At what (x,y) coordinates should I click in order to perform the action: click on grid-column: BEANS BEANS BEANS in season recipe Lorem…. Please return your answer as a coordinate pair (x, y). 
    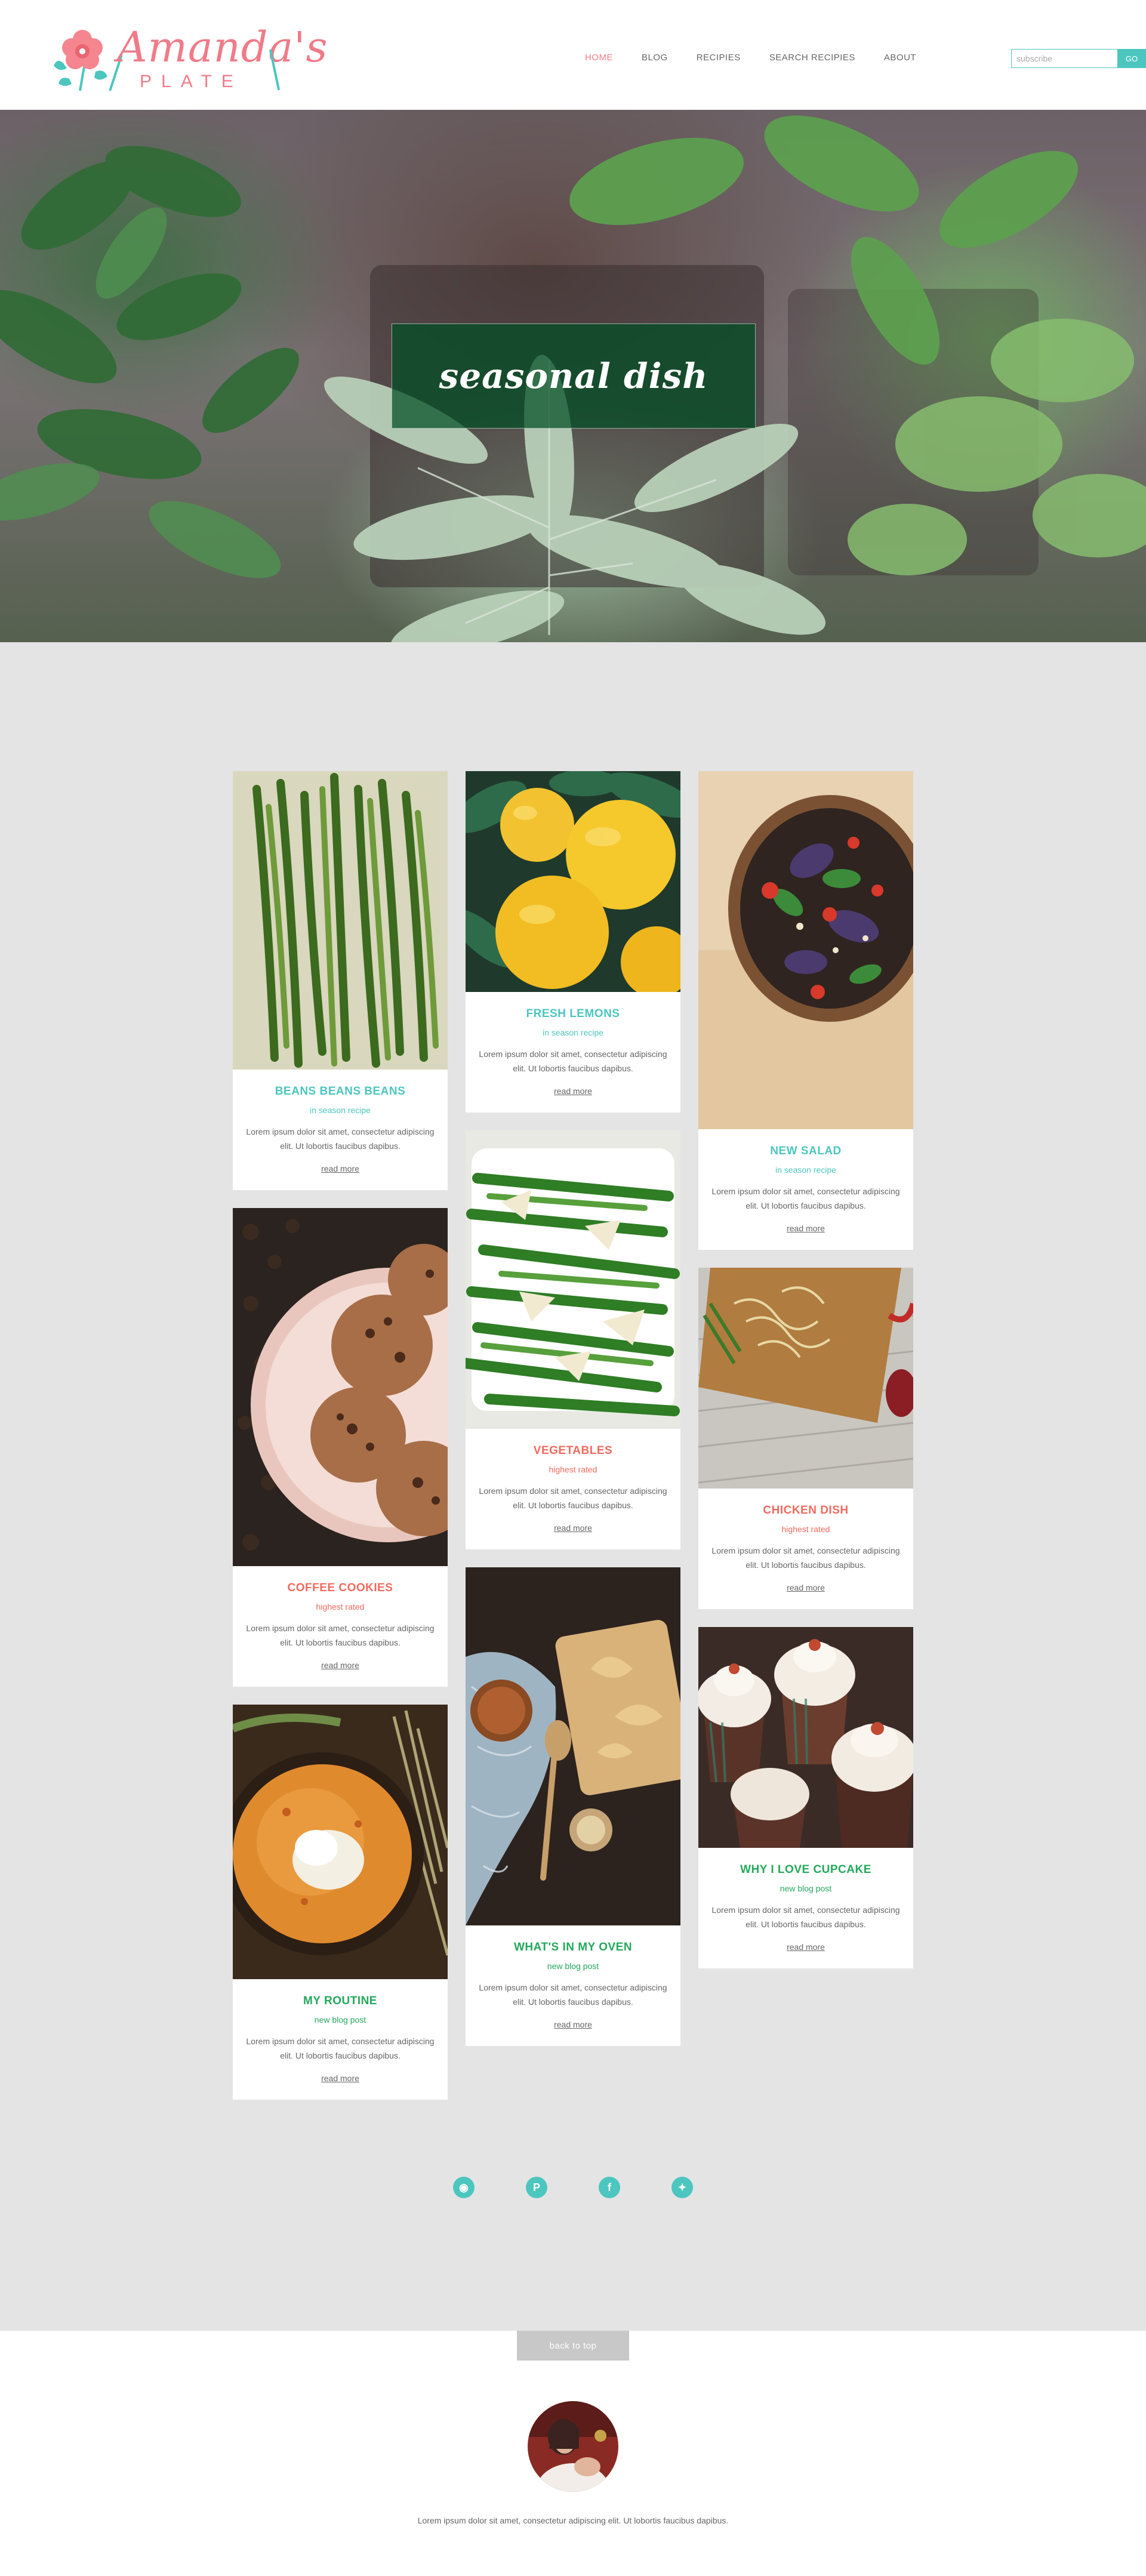
    Looking at the image, I should click on (341, 1444).